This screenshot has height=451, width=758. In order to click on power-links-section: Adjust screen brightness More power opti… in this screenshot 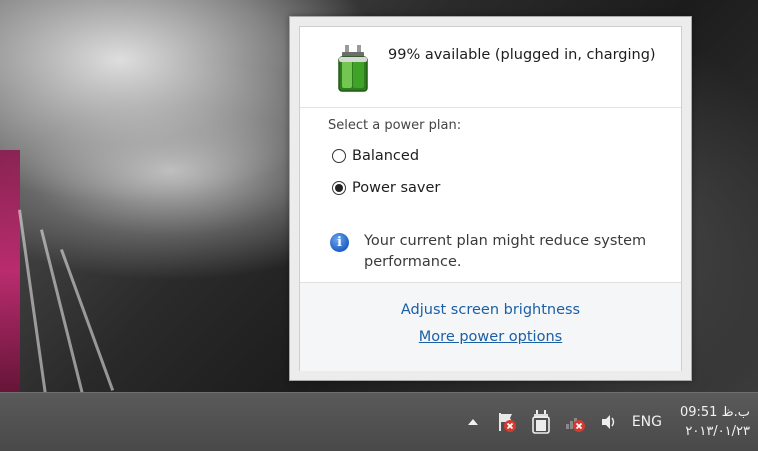, I will do `click(490, 326)`.